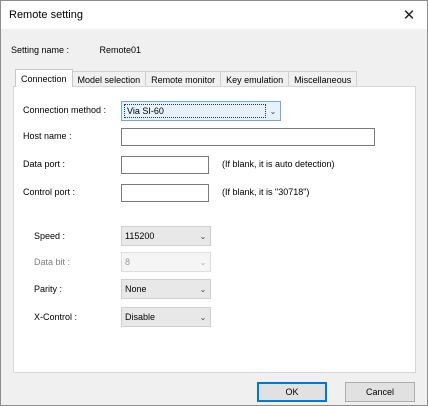  Describe the element at coordinates (323, 79) in the screenshot. I see `tab-miscellaneous: Miscellaneous` at that location.